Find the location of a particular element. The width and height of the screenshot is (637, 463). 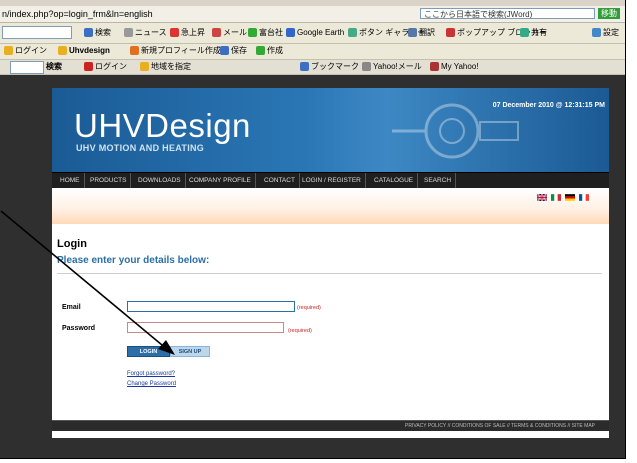

nav-company-profile: COMPANY PROFILE is located at coordinates (220, 180).